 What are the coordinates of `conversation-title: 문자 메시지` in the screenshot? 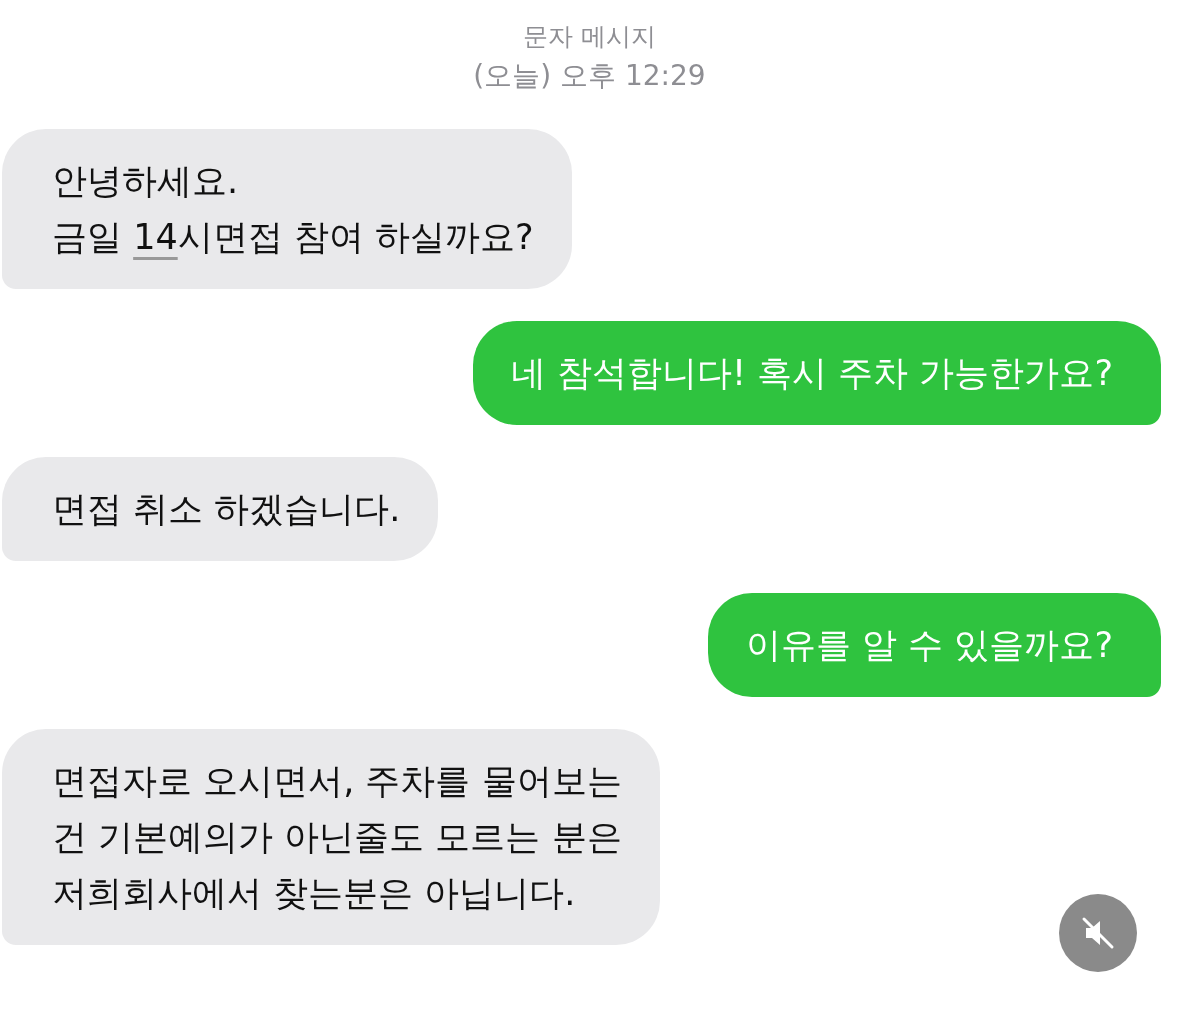 It's located at (589, 37).